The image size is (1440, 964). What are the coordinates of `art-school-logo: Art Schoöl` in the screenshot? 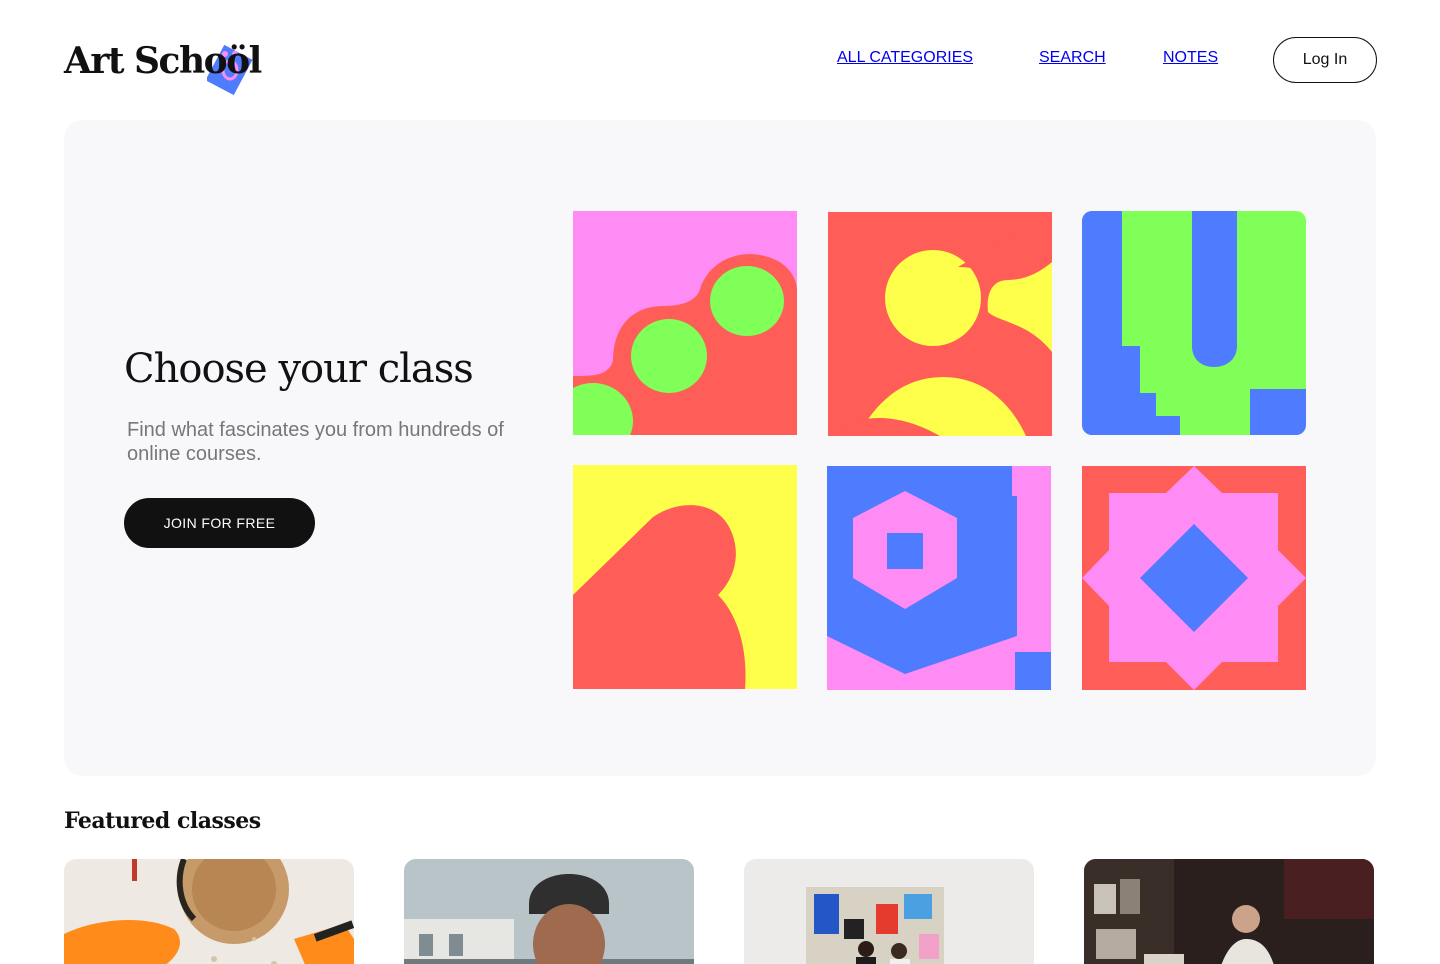 It's located at (174, 67).